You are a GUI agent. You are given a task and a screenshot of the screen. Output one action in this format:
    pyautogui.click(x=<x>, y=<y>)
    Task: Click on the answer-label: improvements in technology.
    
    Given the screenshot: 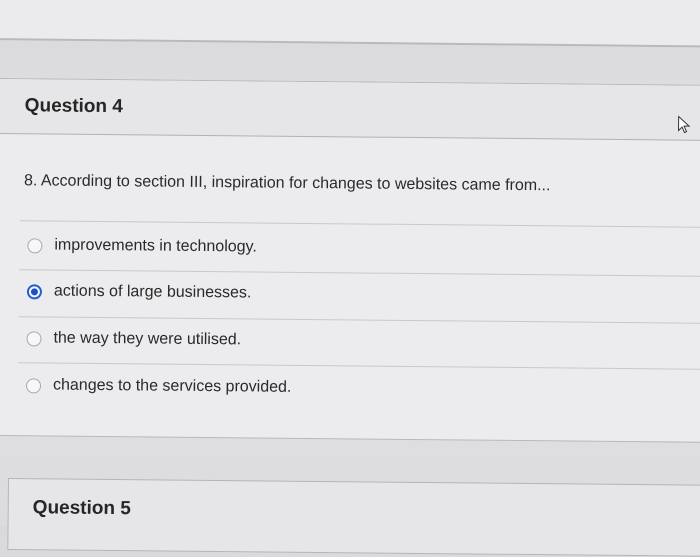 What is the action you would take?
    pyautogui.click(x=155, y=246)
    